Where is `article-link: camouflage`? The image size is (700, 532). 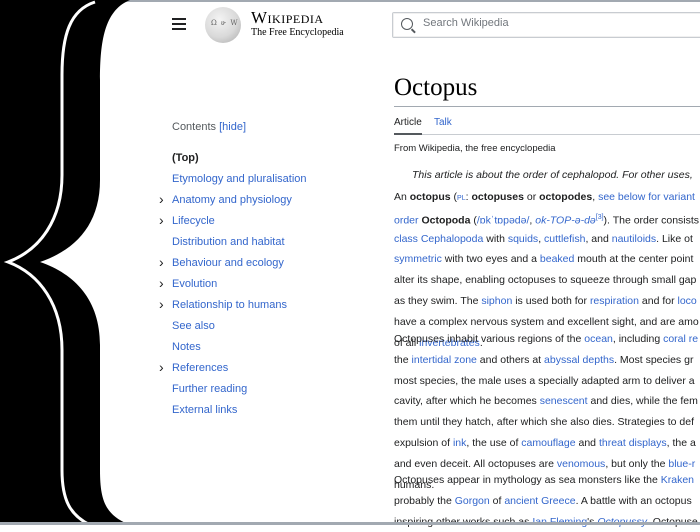 article-link: camouflage is located at coordinates (548, 443).